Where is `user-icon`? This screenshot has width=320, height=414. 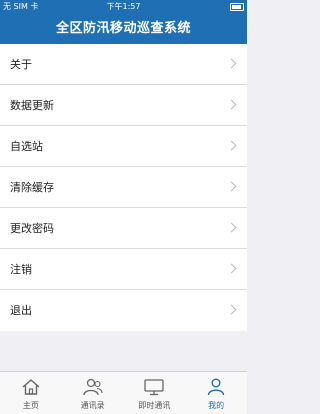 user-icon is located at coordinates (216, 387).